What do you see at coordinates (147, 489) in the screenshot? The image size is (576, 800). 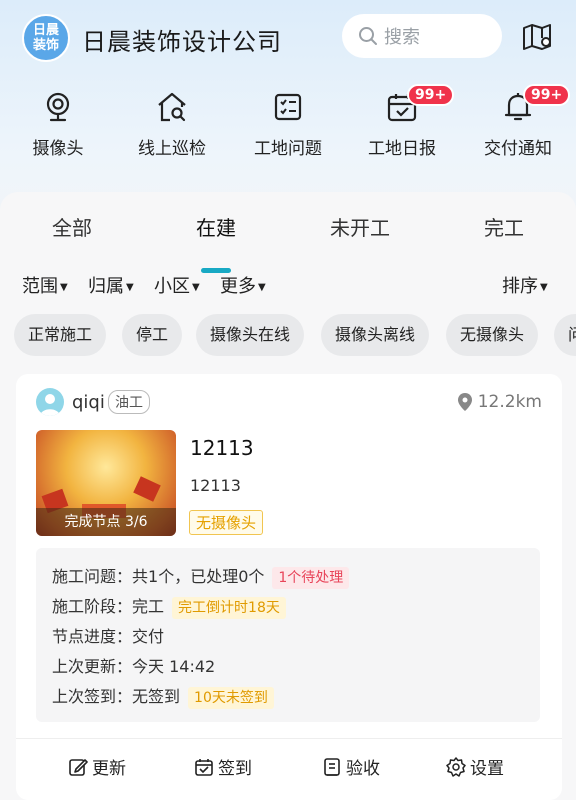 I see `thumbnail-decoration` at bounding box center [147, 489].